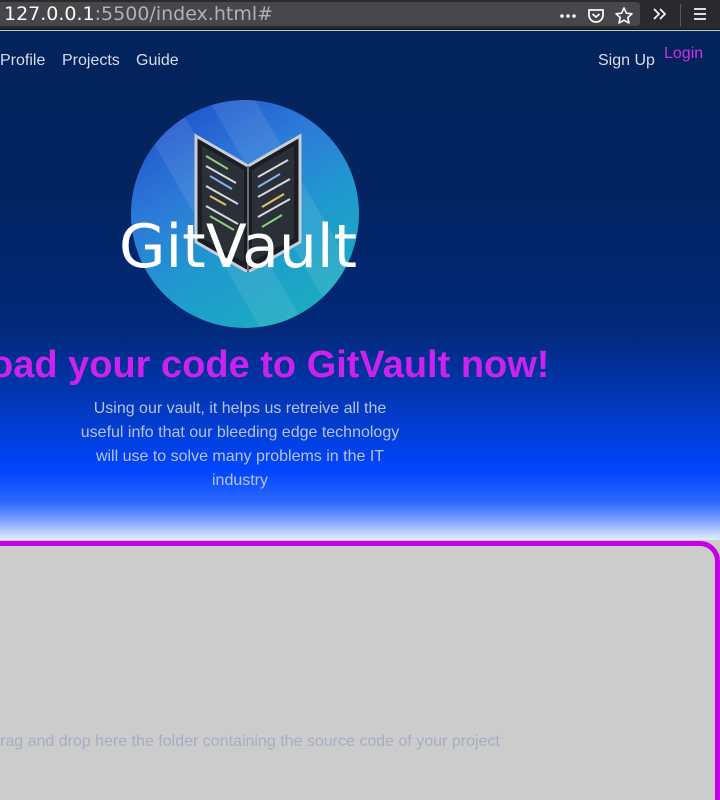 This screenshot has width=720, height=800. I want to click on url-text: 127.0.0.1:5500/index.html#, so click(138, 14).